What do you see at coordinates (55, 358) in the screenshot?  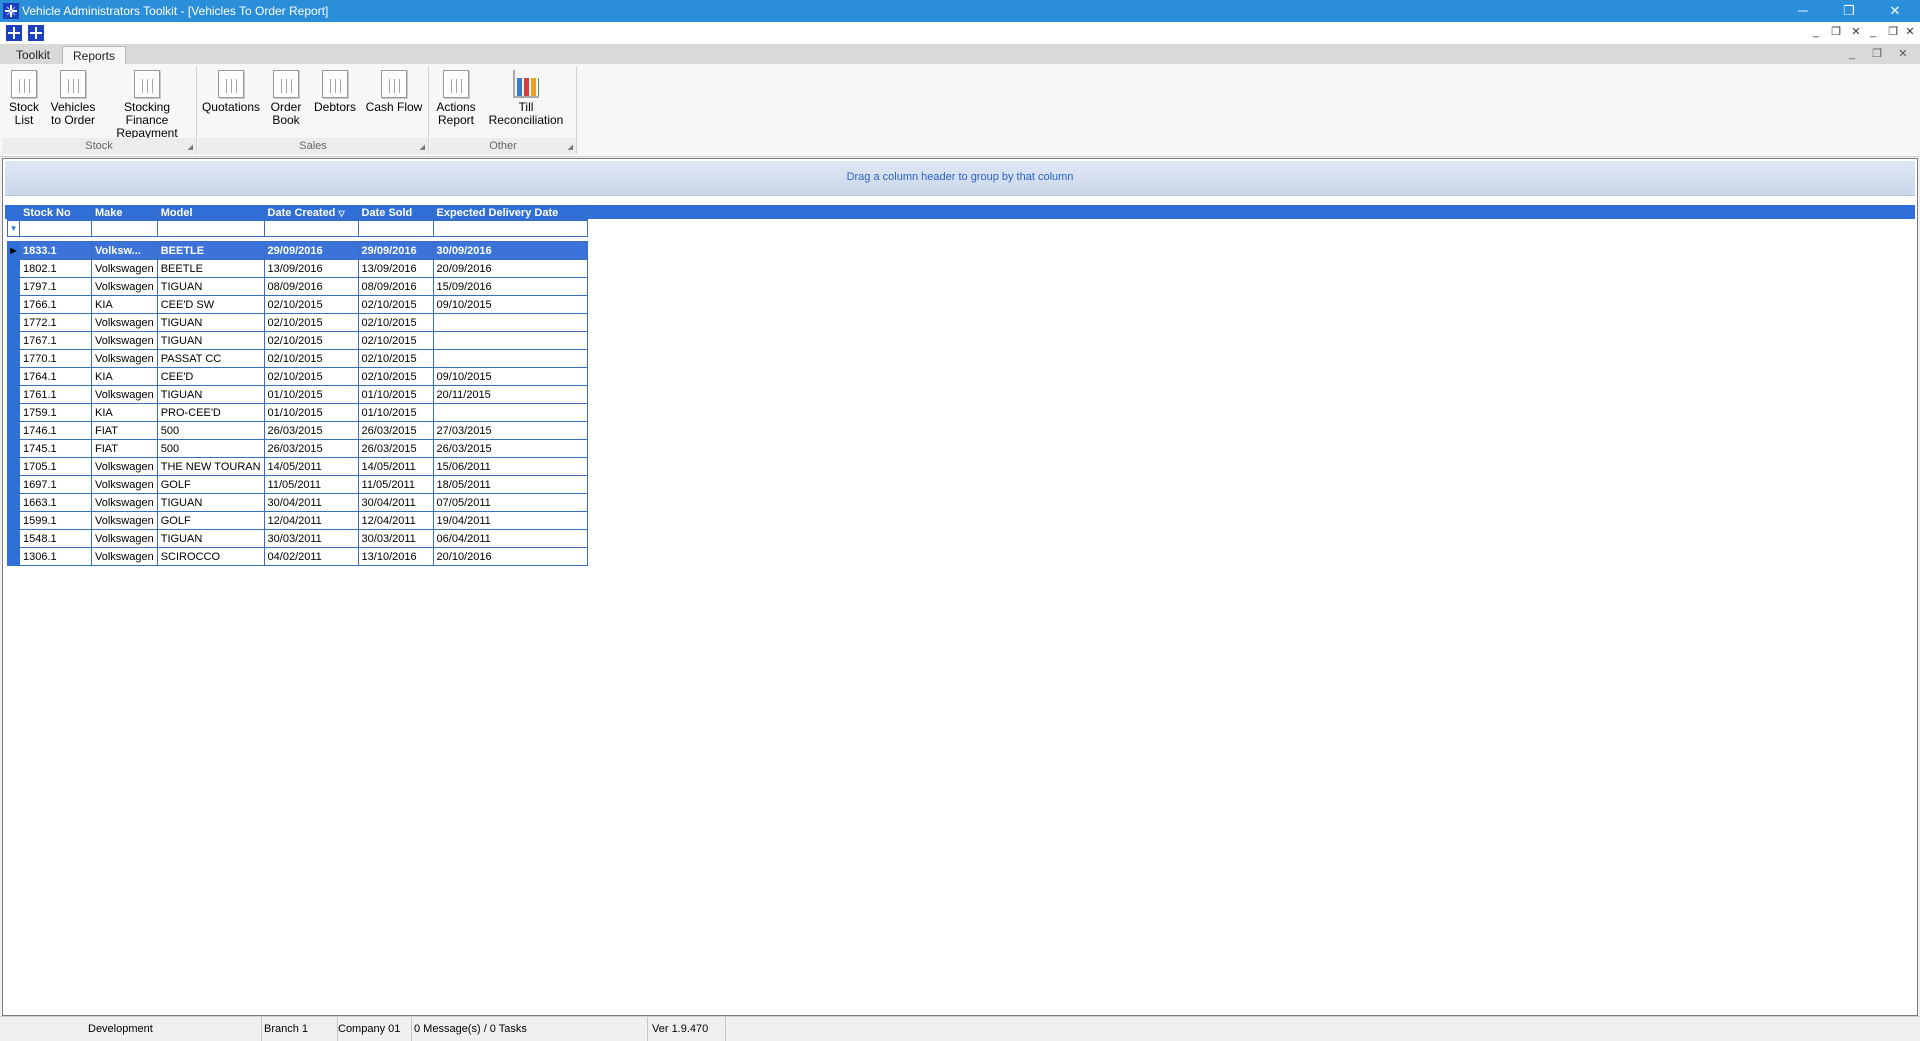 I see `cell-stock-no: 1770.1` at bounding box center [55, 358].